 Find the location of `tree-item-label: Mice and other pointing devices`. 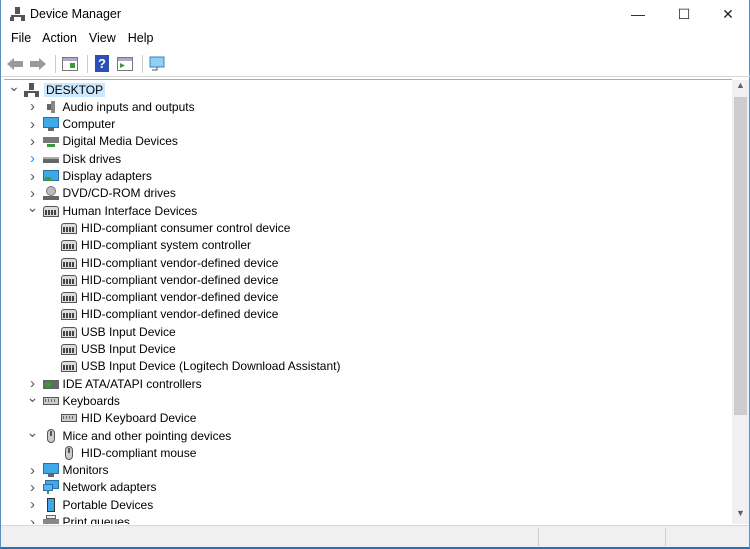

tree-item-label: Mice and other pointing devices is located at coordinates (147, 435).